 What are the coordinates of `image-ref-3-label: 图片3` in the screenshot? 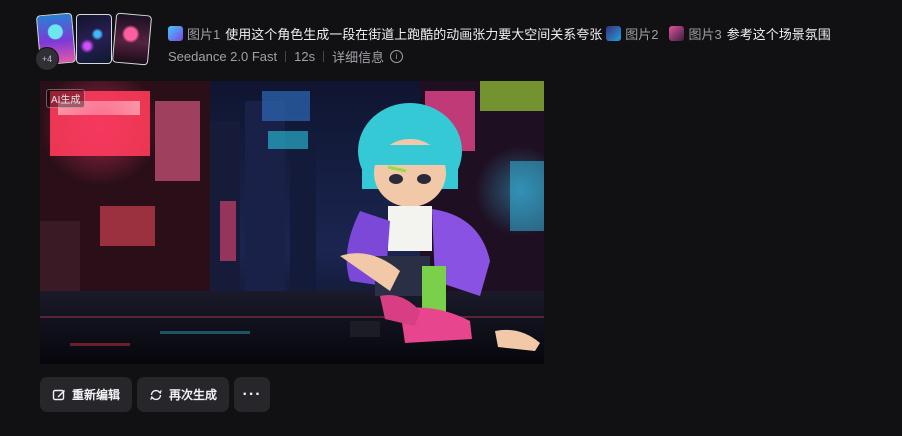 It's located at (704, 33).